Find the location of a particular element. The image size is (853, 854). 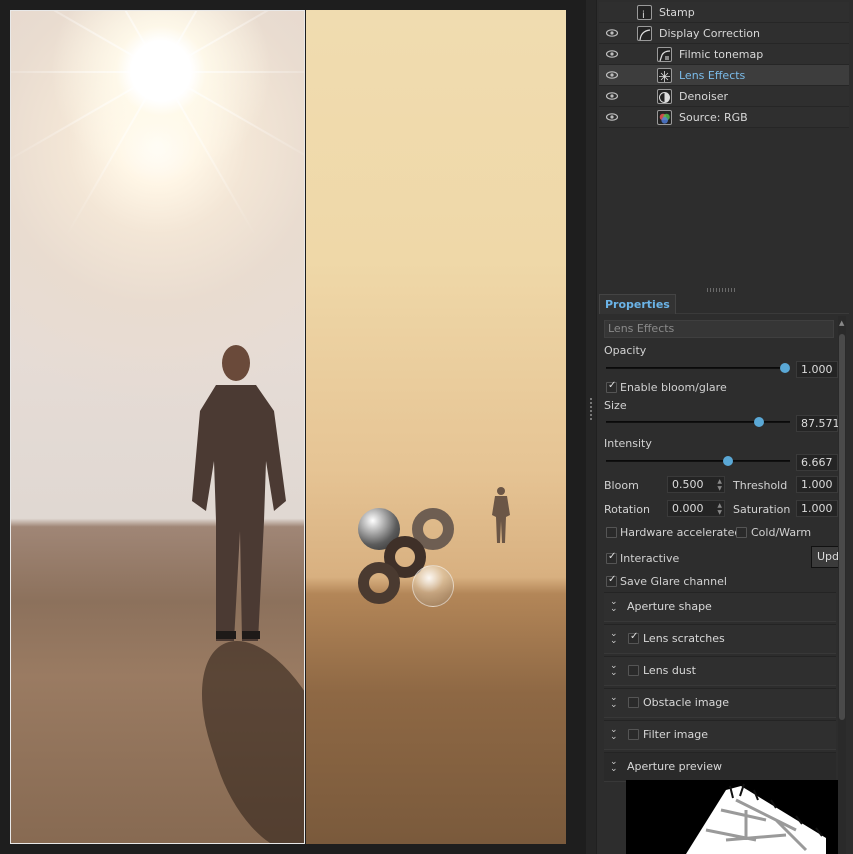

scrollbar-thumb is located at coordinates (842, 527).